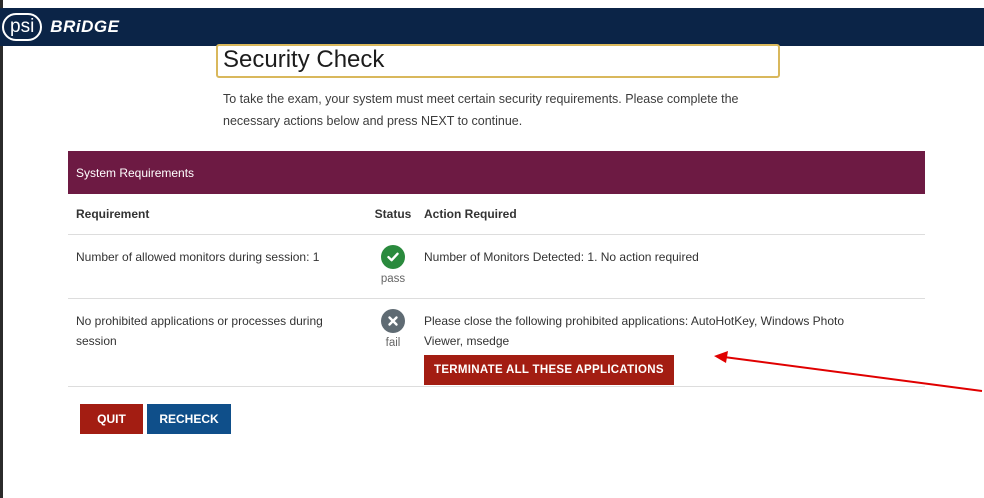  What do you see at coordinates (189, 419) in the screenshot?
I see `recheck-button: RECHECK` at bounding box center [189, 419].